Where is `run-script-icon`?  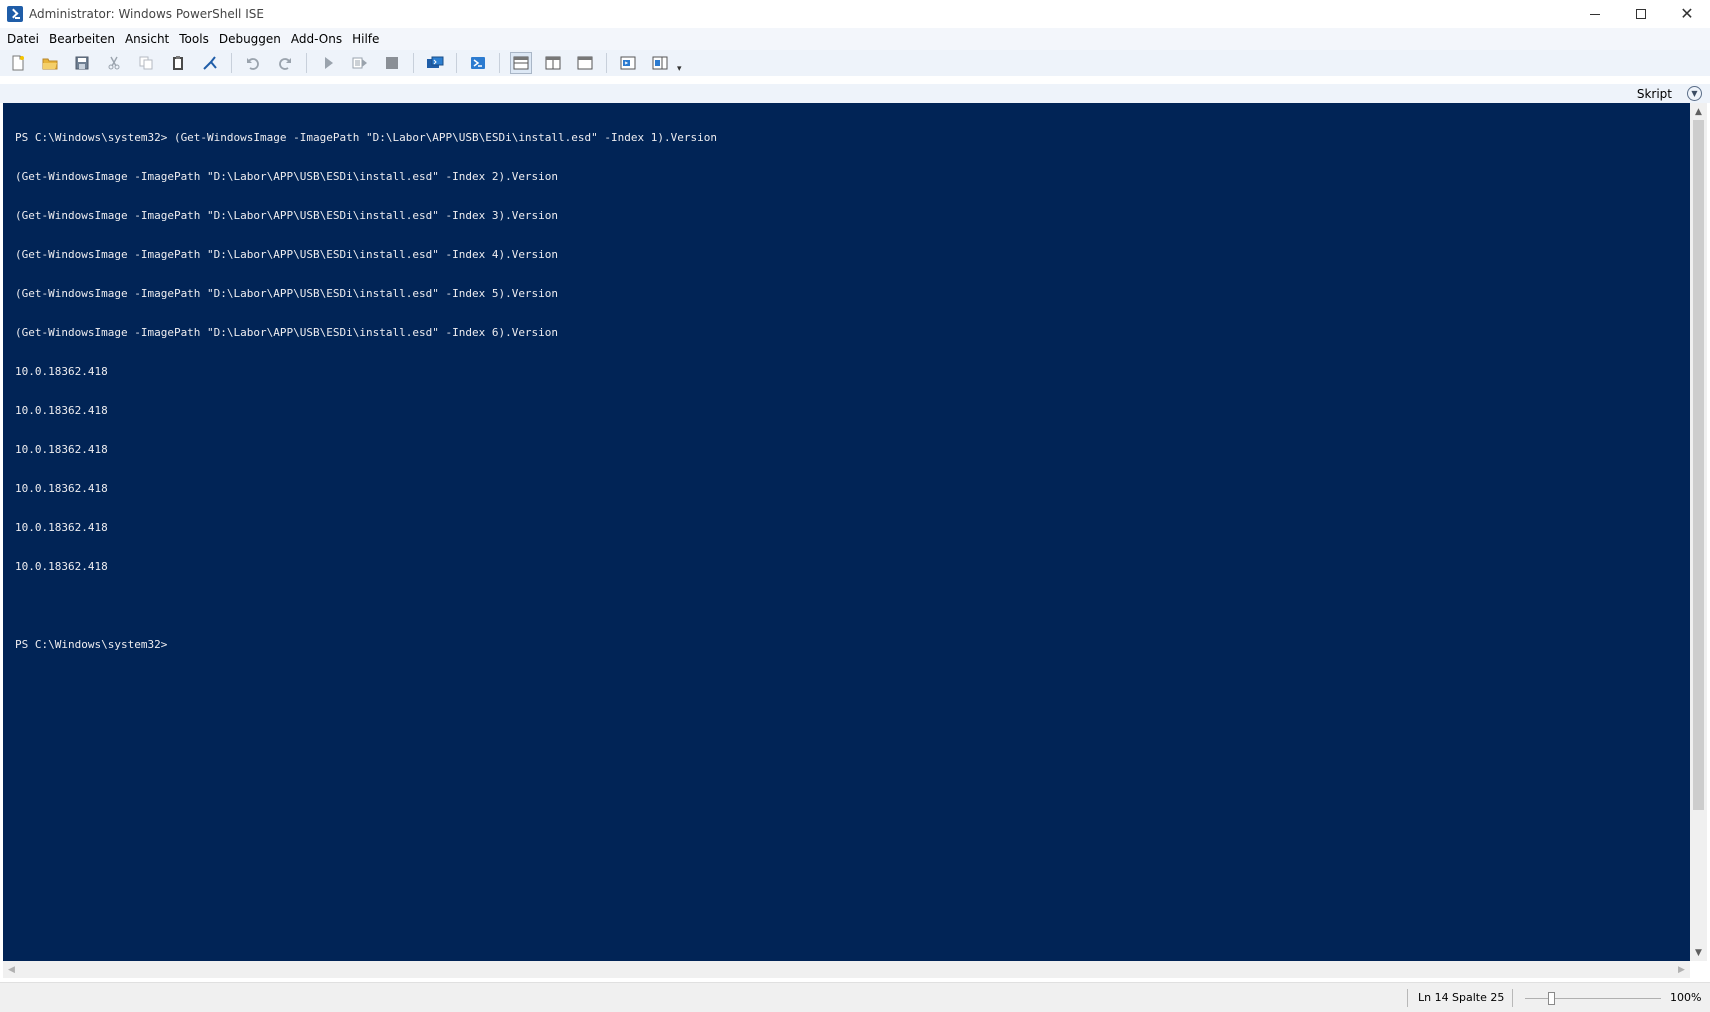 run-script-icon is located at coordinates (329, 63).